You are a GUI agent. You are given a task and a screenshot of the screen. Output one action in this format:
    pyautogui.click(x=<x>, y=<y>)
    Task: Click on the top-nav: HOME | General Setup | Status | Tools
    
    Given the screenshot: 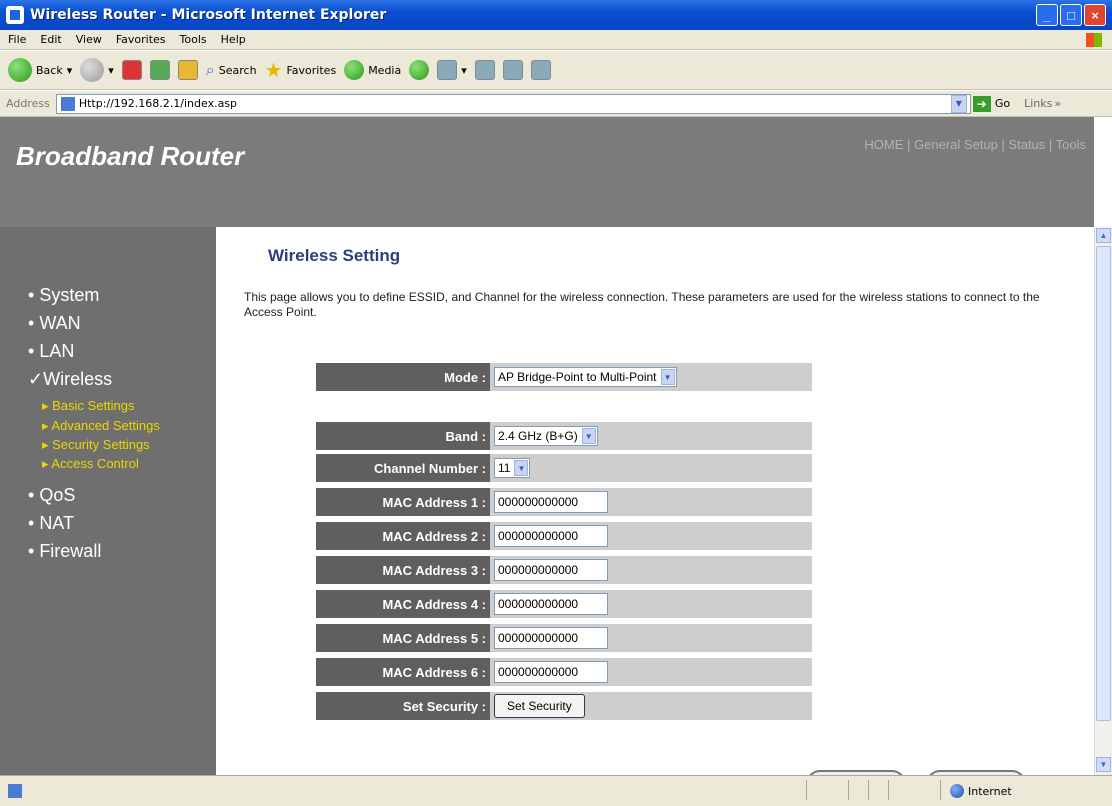 What is the action you would take?
    pyautogui.click(x=975, y=144)
    